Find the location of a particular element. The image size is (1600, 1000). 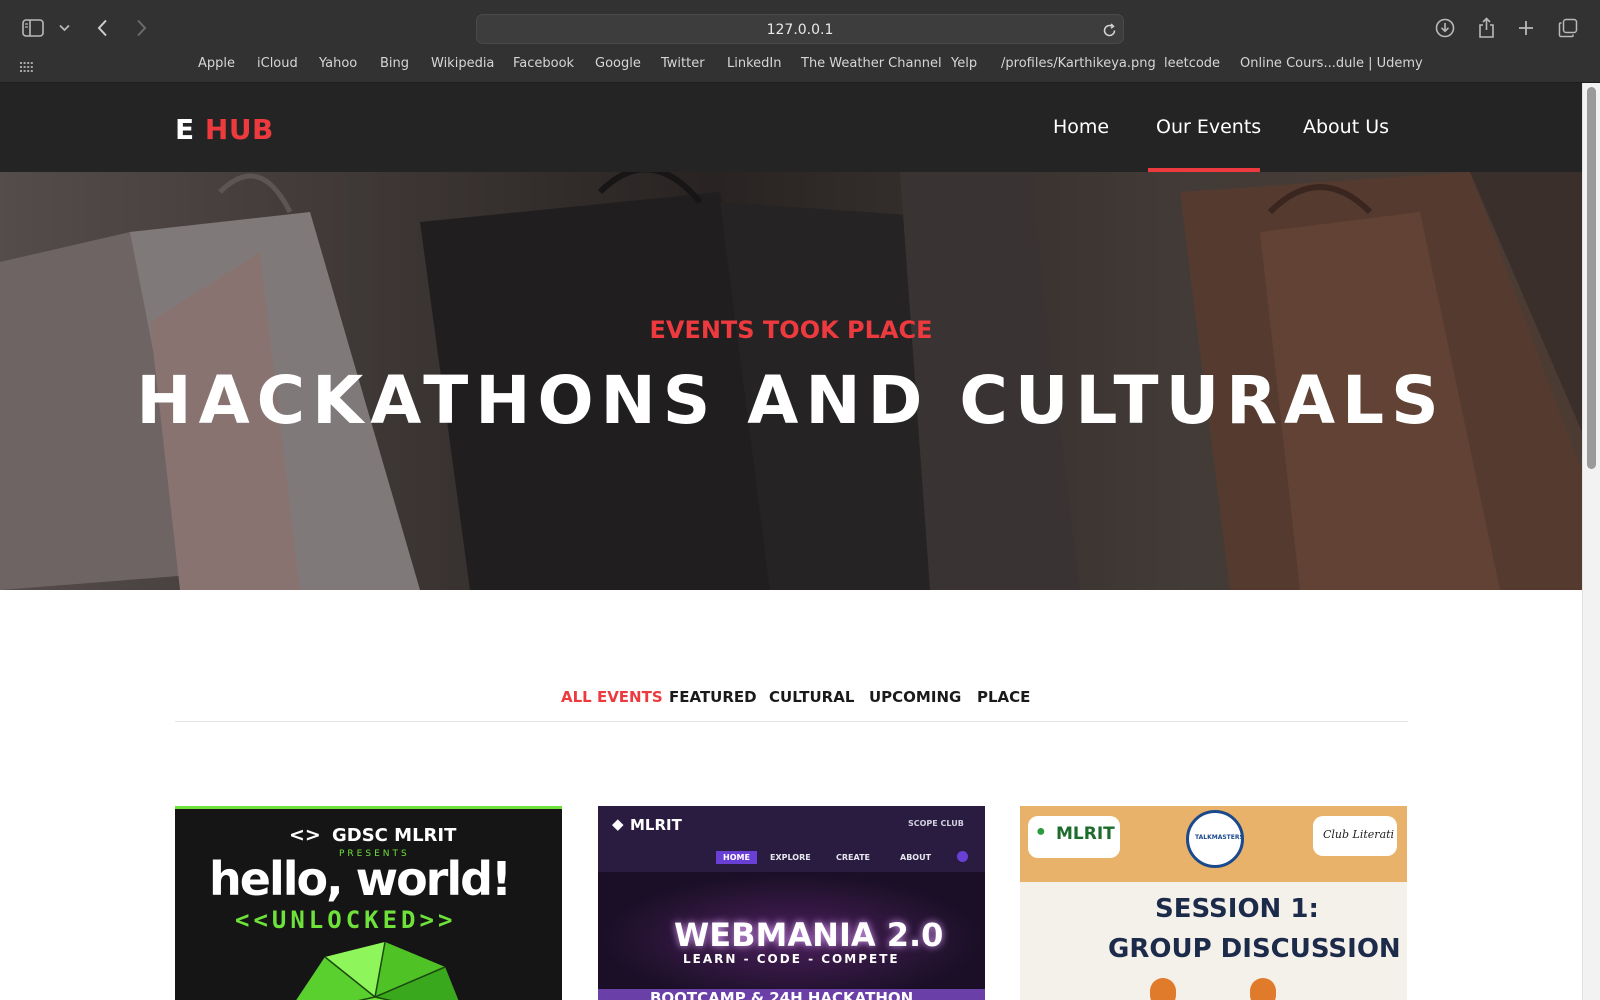

green-gem-icon is located at coordinates (377, 970).